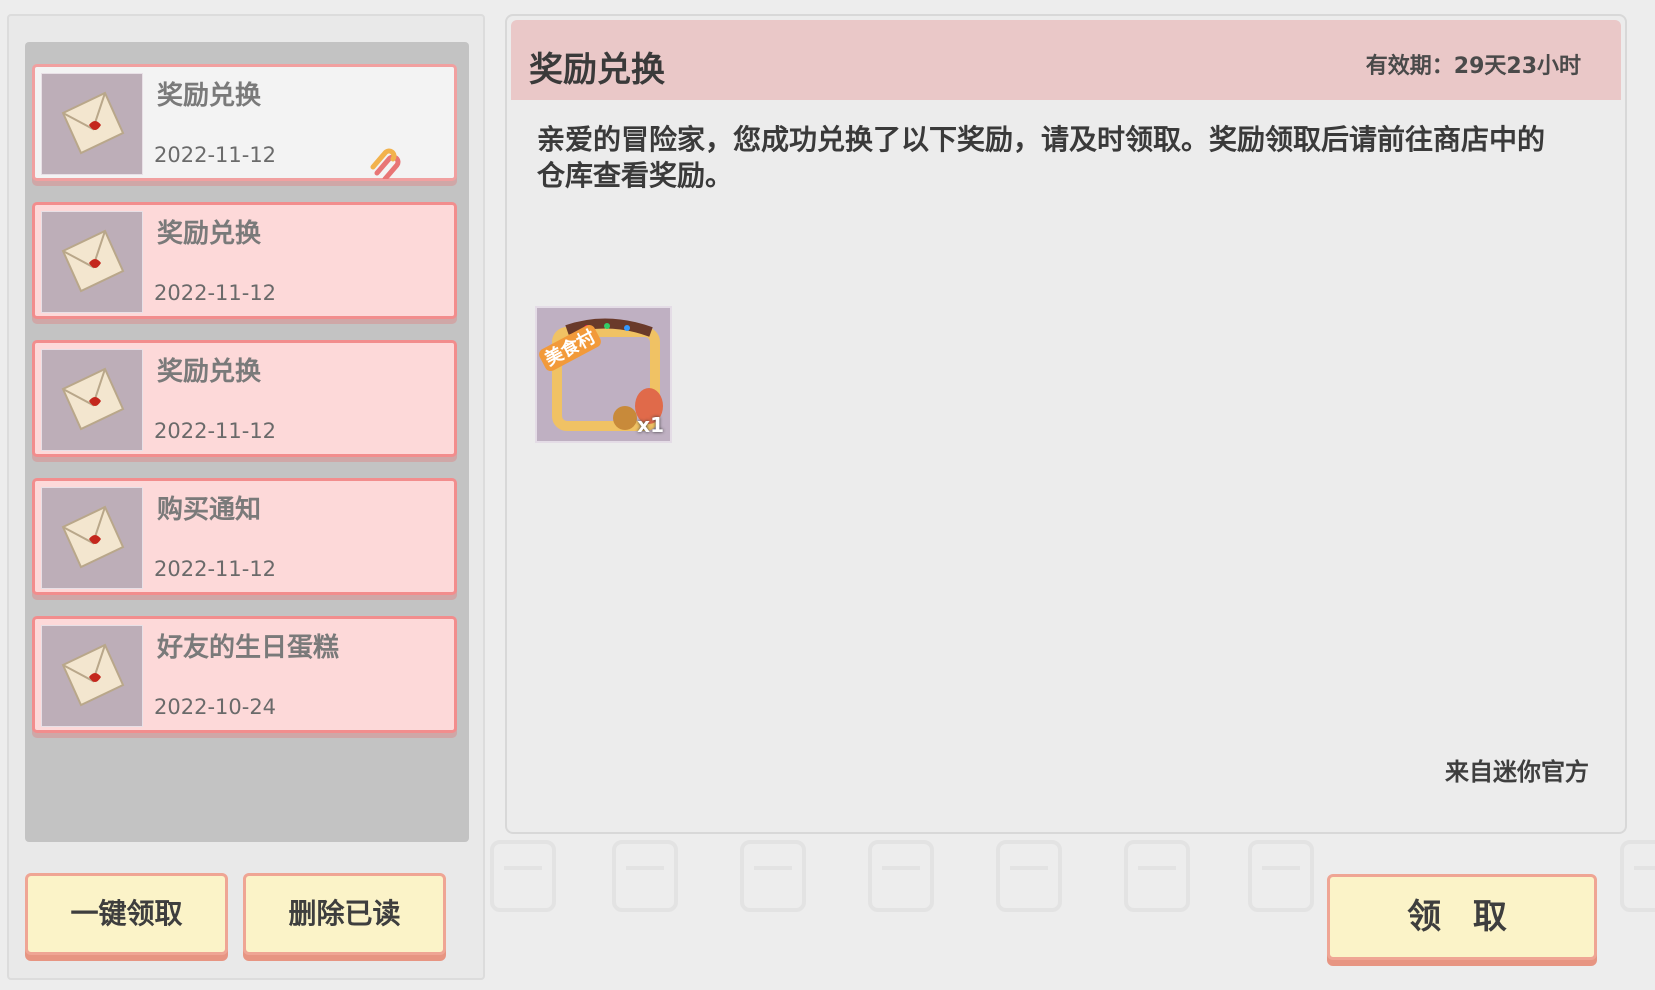  I want to click on mail-item-date: 2022-10-24, so click(215, 707).